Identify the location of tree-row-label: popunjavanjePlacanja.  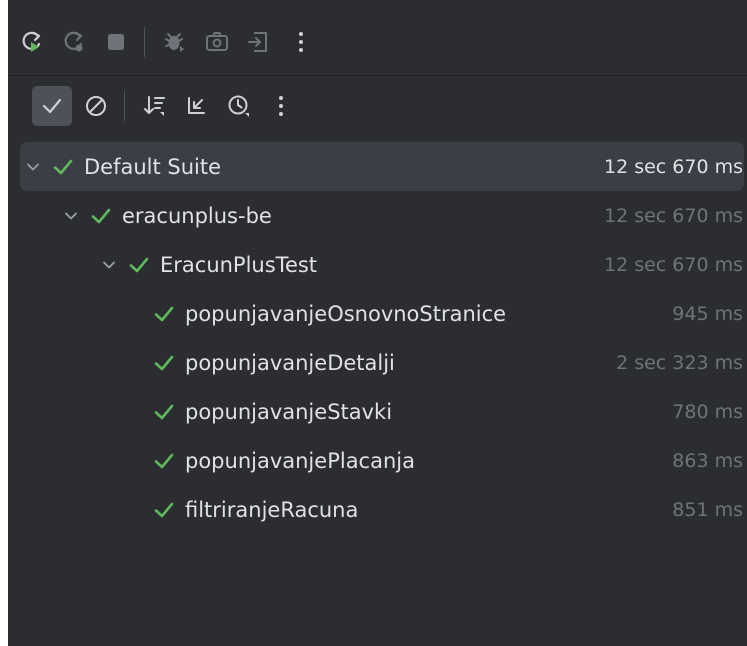
(300, 460).